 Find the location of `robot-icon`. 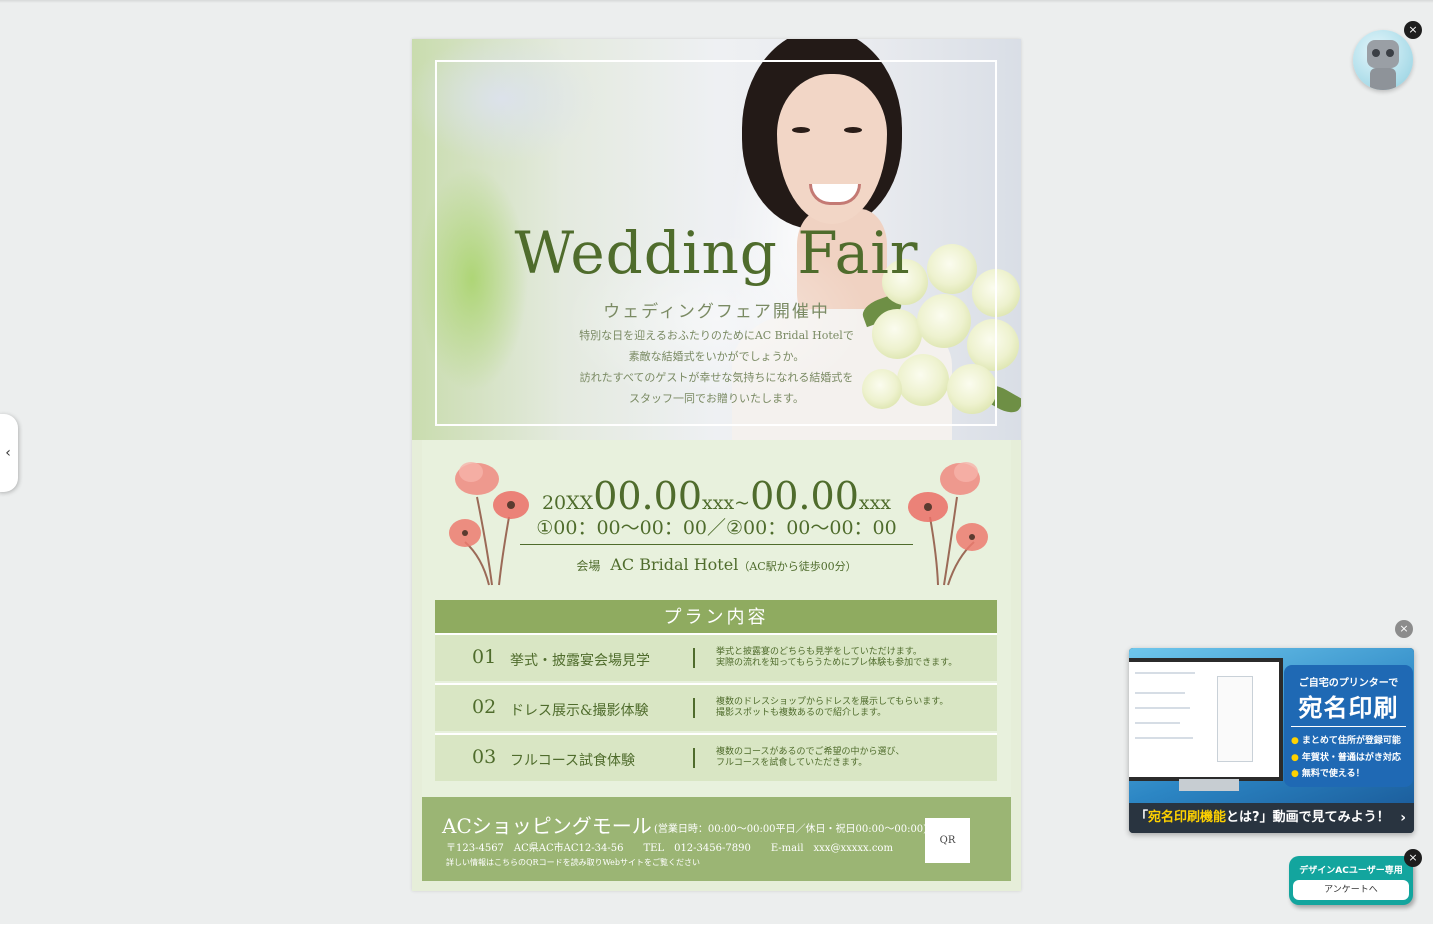

robot-icon is located at coordinates (1383, 54).